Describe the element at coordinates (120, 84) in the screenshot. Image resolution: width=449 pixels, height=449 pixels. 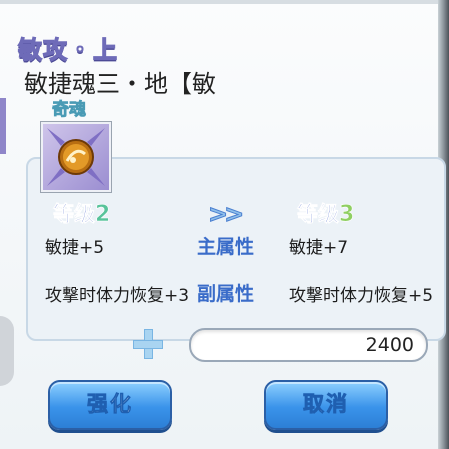
I see `item-name: 敏捷魂三・地【敏` at that location.